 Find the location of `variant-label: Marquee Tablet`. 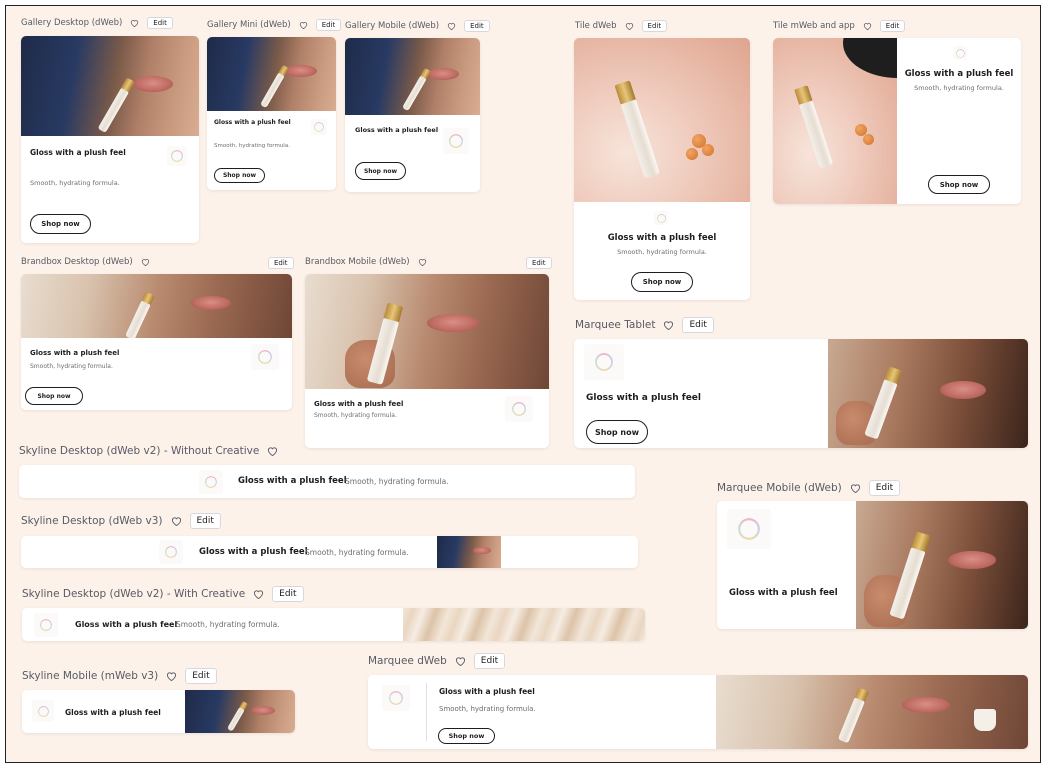

variant-label: Marquee Tablet is located at coordinates (615, 325).